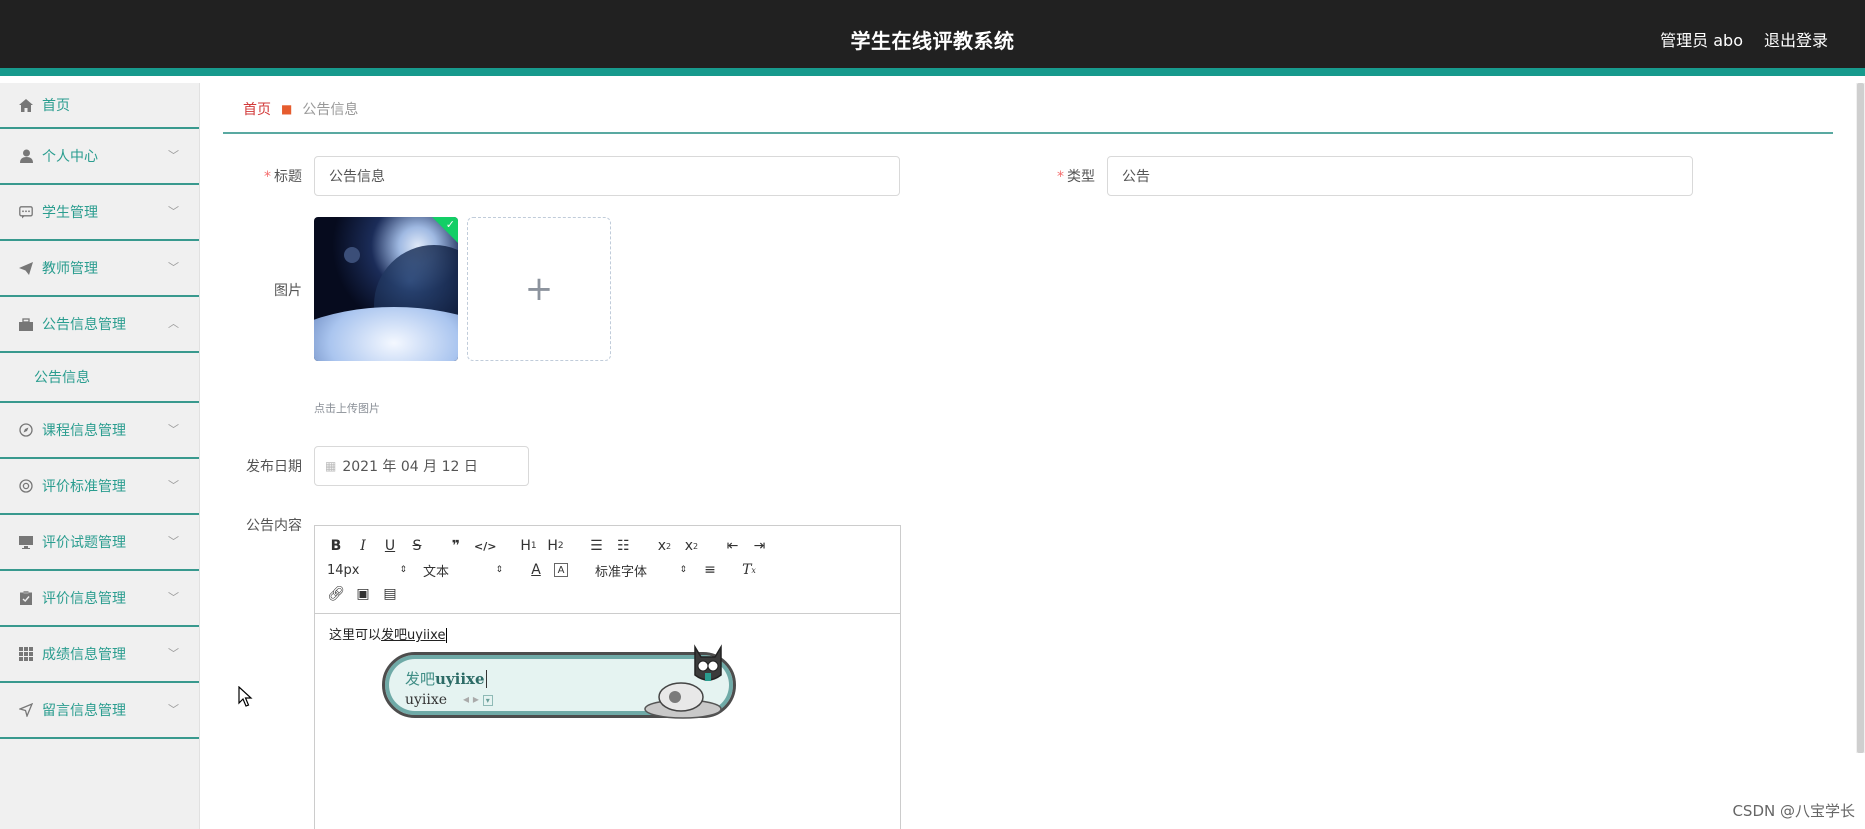 The image size is (1865, 829). I want to click on chevron-up-icon: ︿, so click(173, 323).